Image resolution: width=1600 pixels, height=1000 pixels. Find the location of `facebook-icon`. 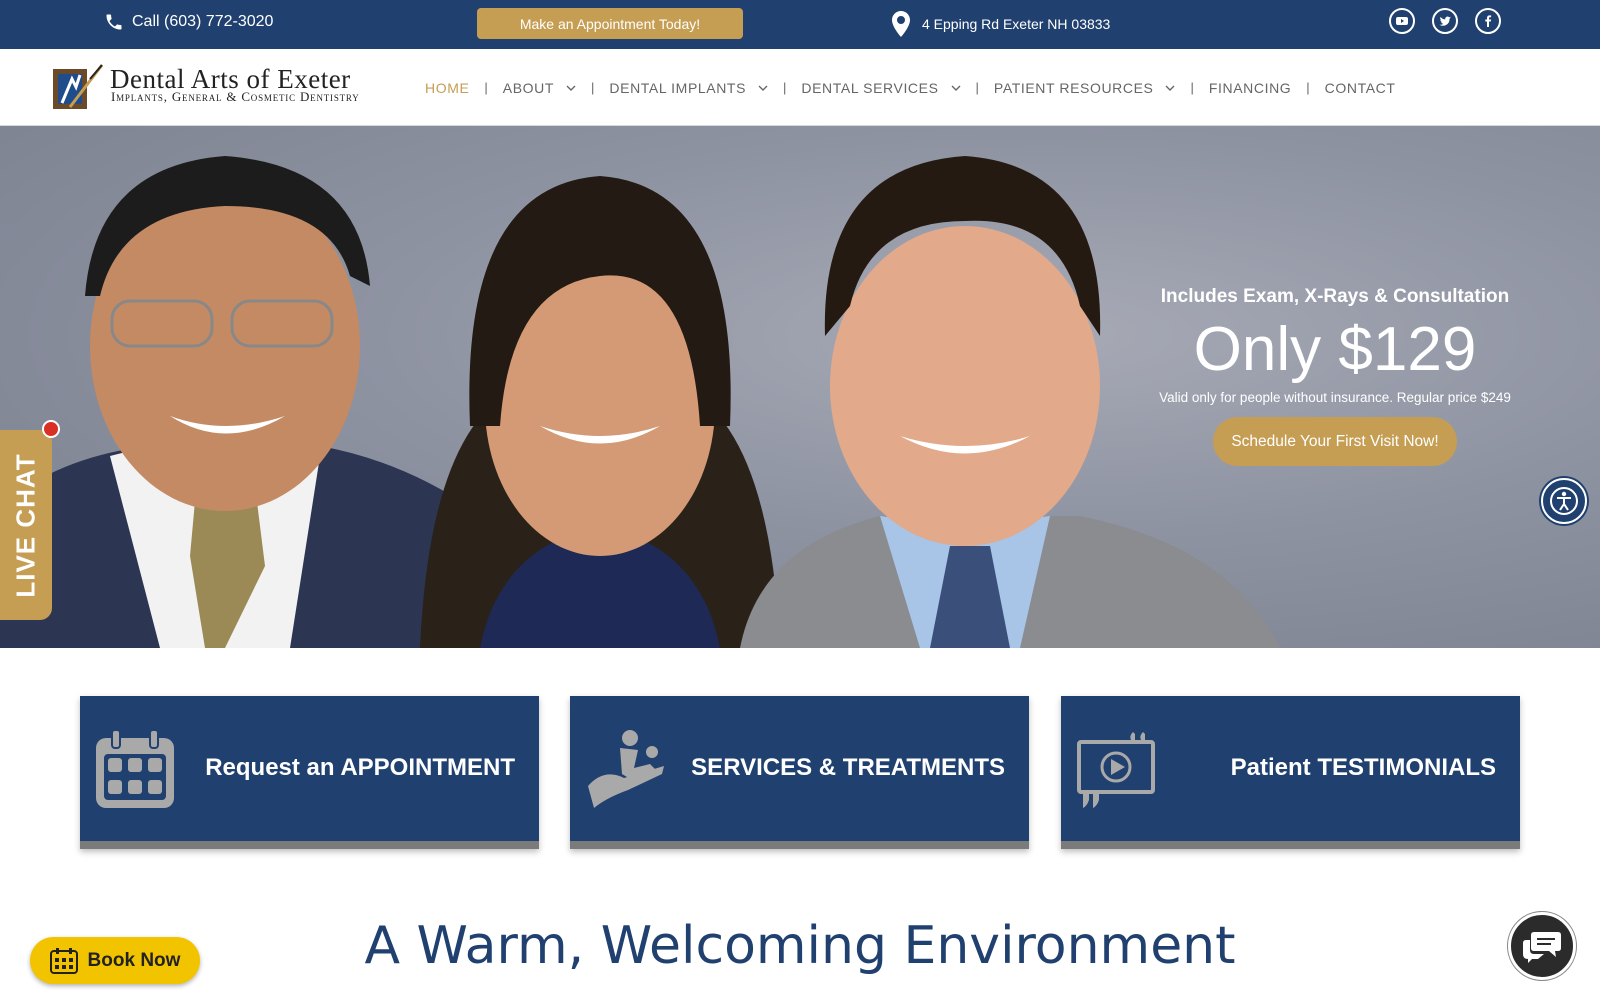

facebook-icon is located at coordinates (1488, 21).